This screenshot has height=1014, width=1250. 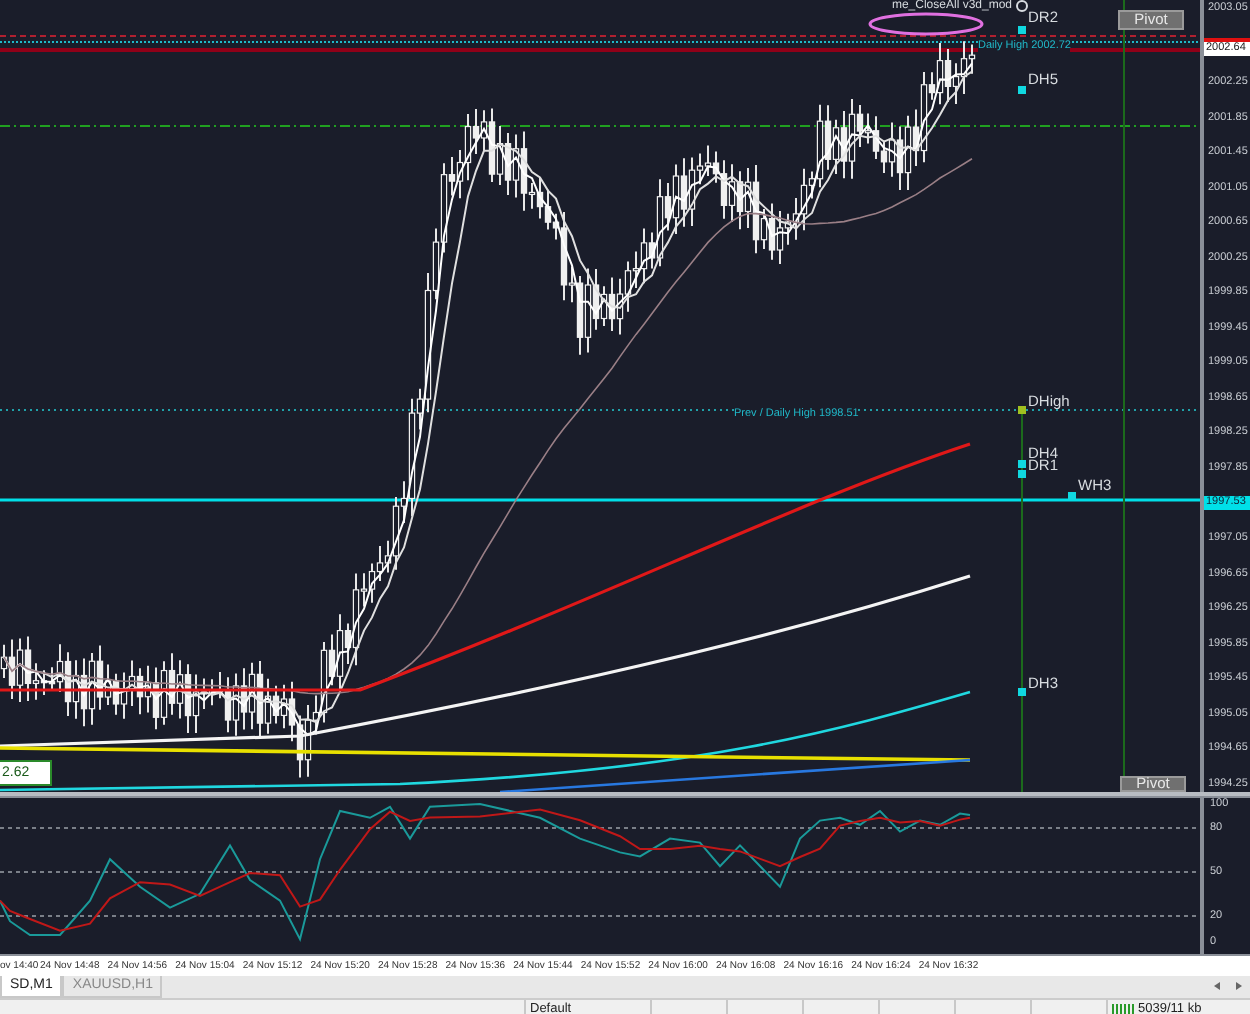 I want to click on connection-bars-icon, so click(x=1123, y=1008).